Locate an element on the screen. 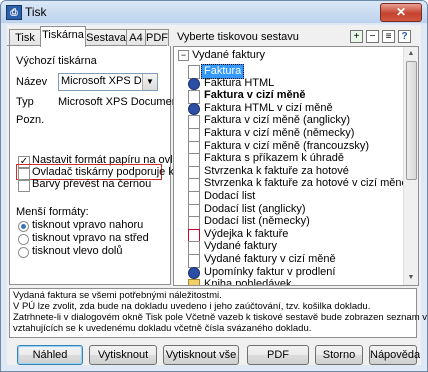 This screenshot has height=372, width=428. print-button: Vytisknout is located at coordinates (123, 355).